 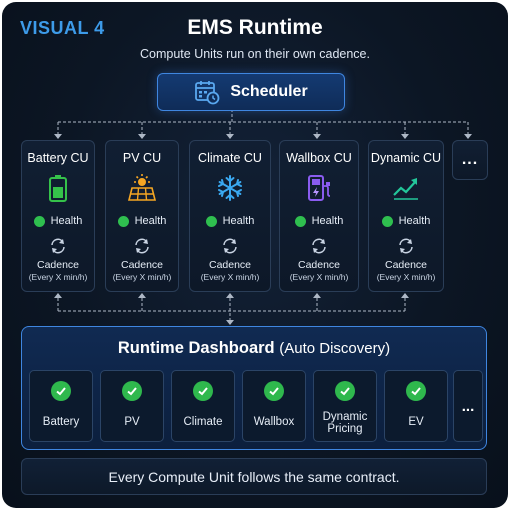 What do you see at coordinates (319, 188) in the screenshot?
I see `ev-charger-icon` at bounding box center [319, 188].